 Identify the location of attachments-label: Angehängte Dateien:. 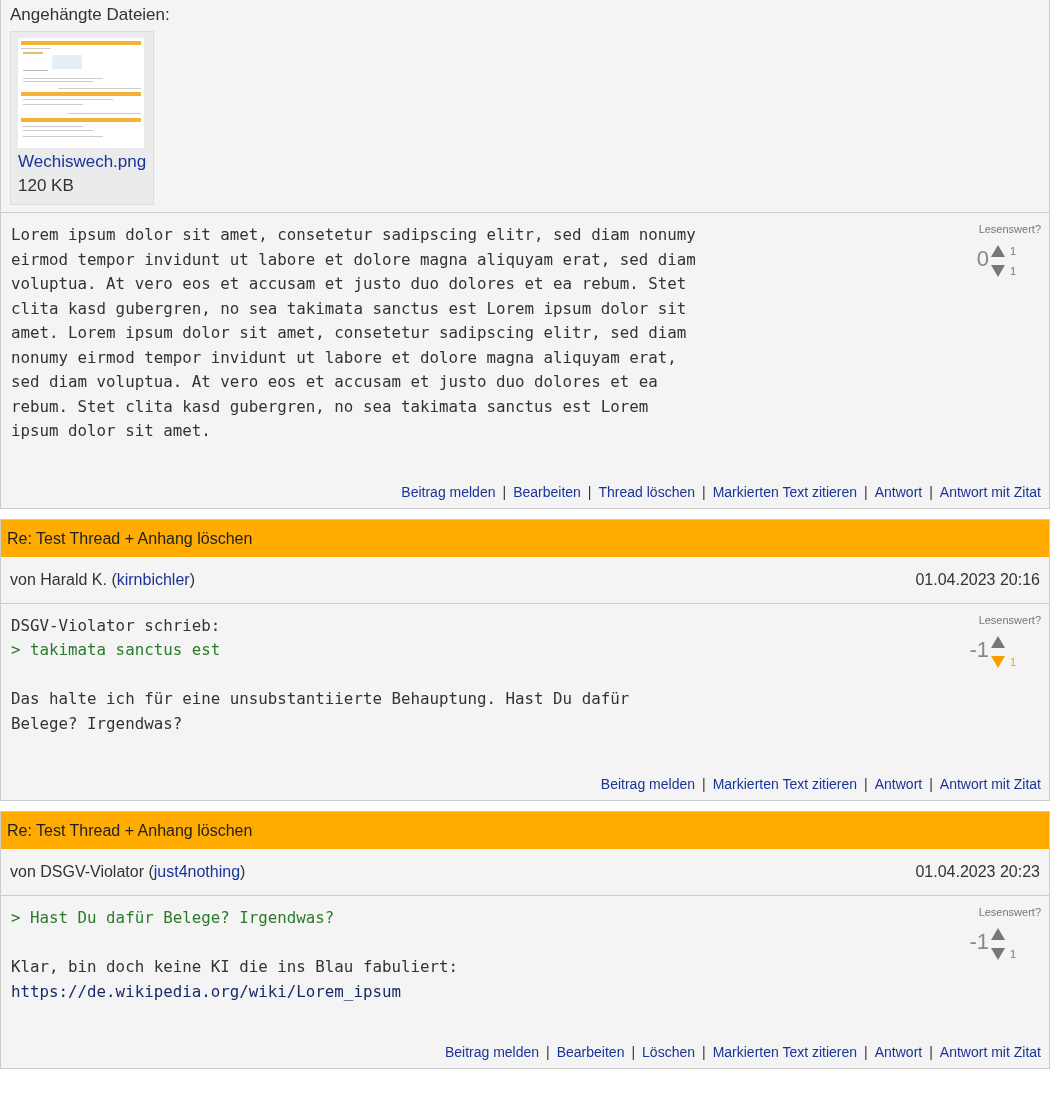
(90, 15).